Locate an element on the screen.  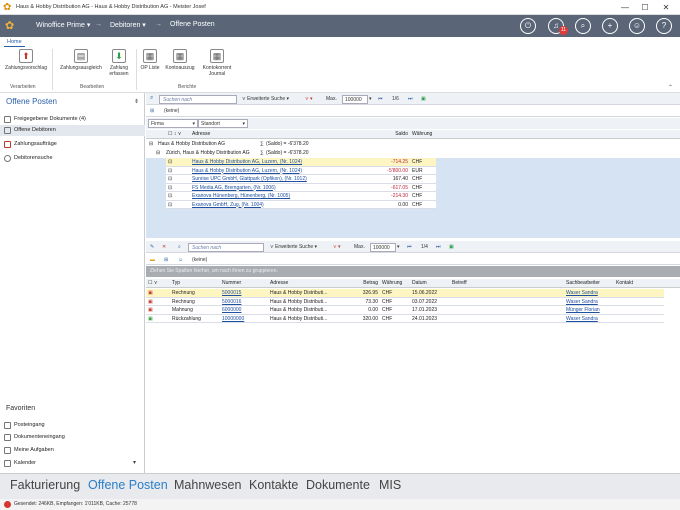
breadcrumb-offene-posten: Offene Posten is located at coordinates (192, 24).